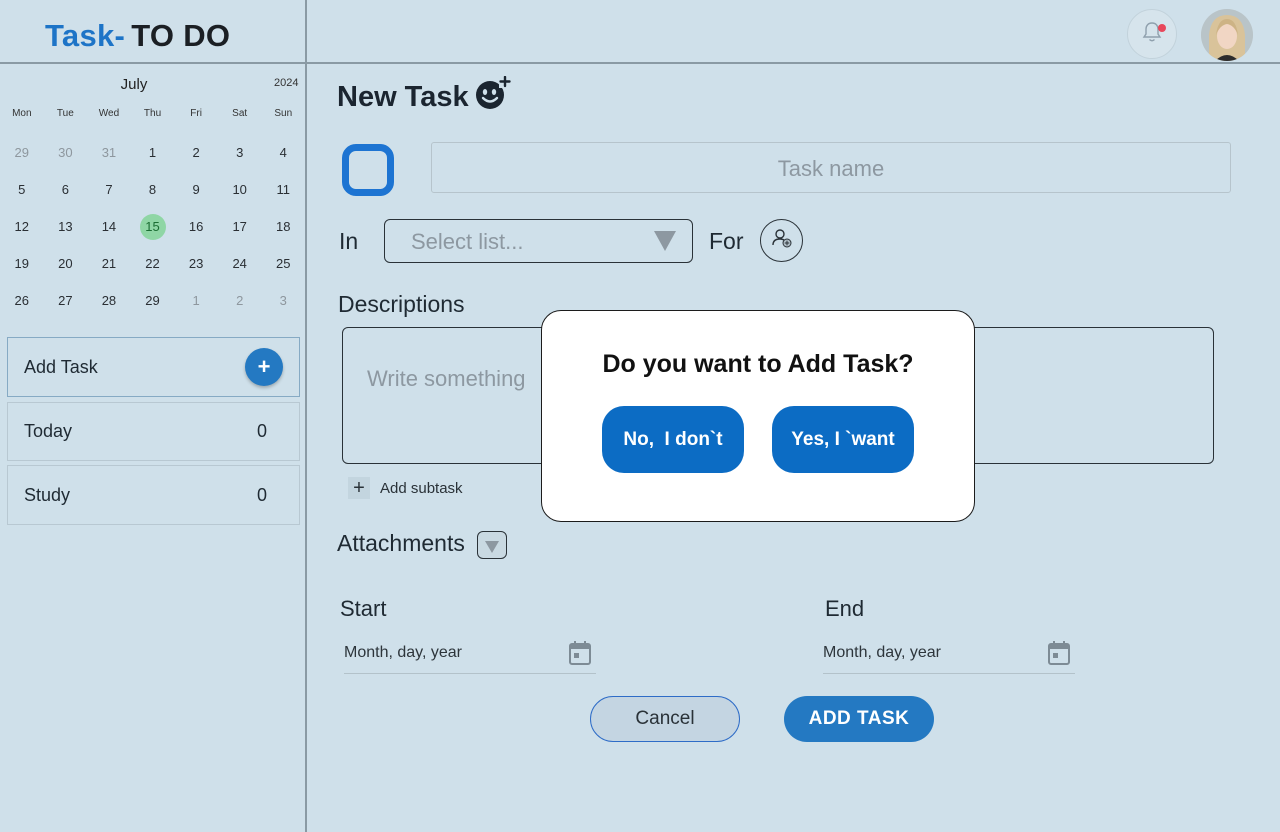 The image size is (1280, 832). I want to click on calendar-day: 20, so click(66, 263).